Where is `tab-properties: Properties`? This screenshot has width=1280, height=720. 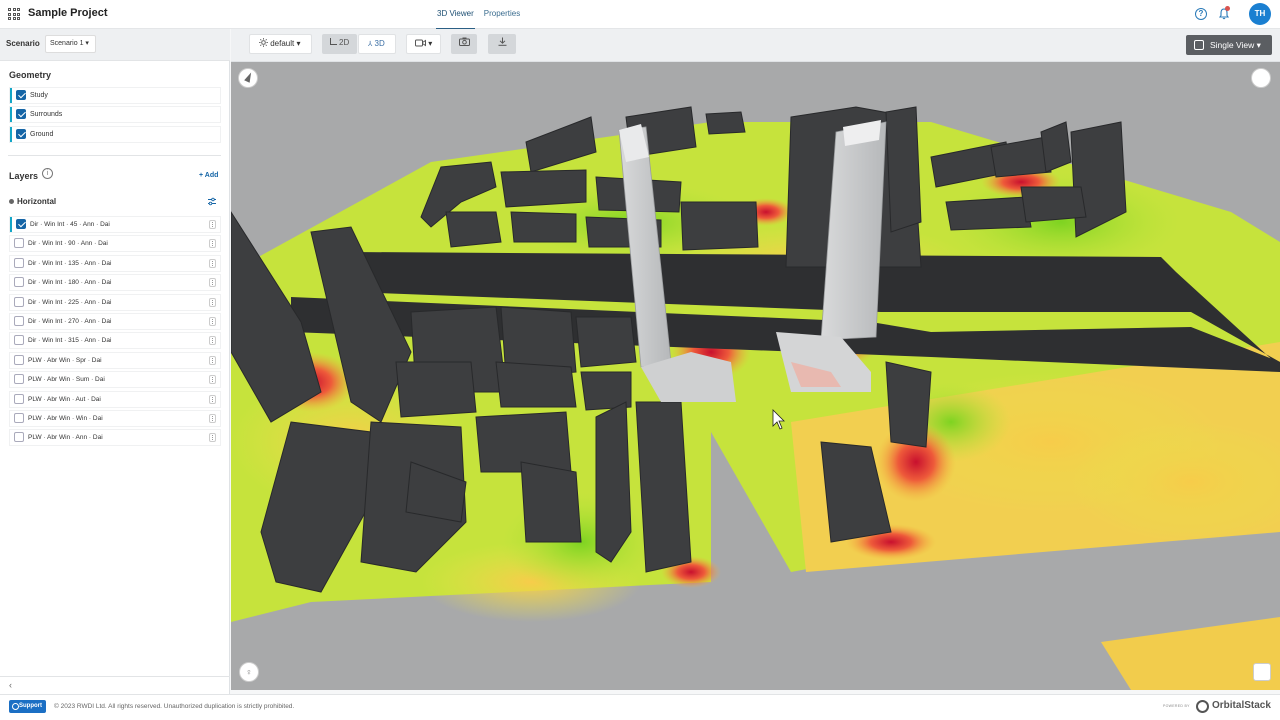
tab-properties: Properties is located at coordinates (502, 14).